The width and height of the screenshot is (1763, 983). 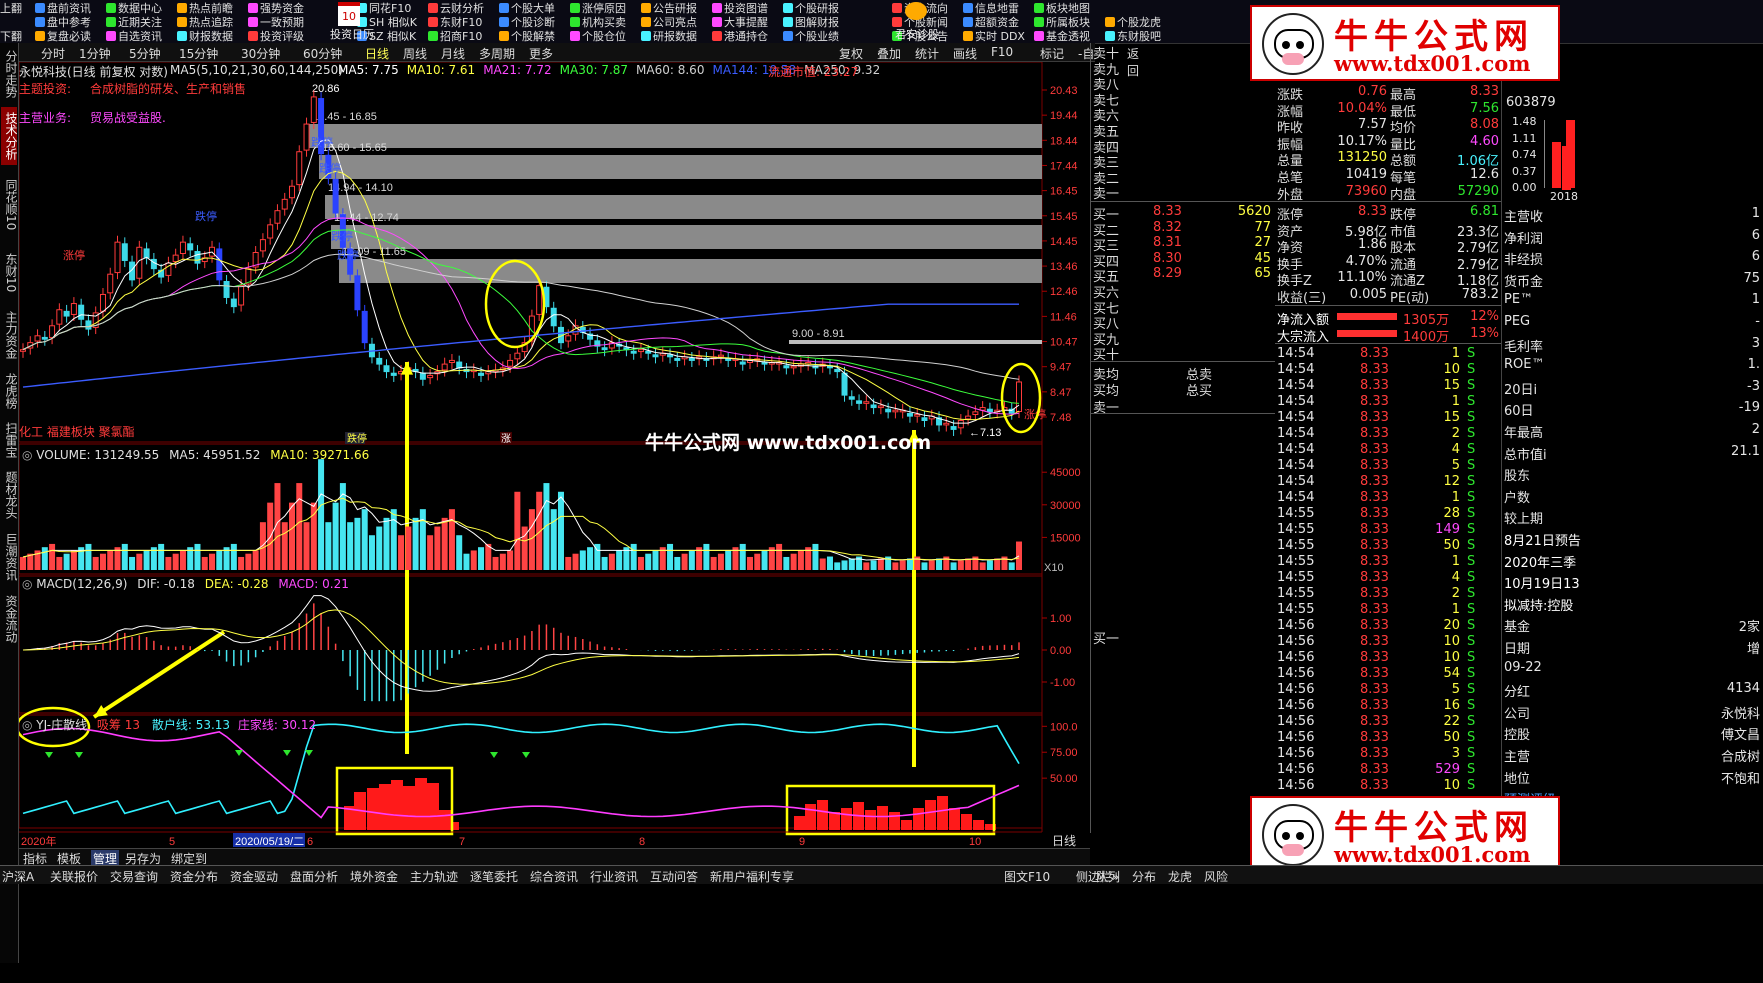 What do you see at coordinates (9, 495) in the screenshot?
I see `side-tab: 题材龙头` at bounding box center [9, 495].